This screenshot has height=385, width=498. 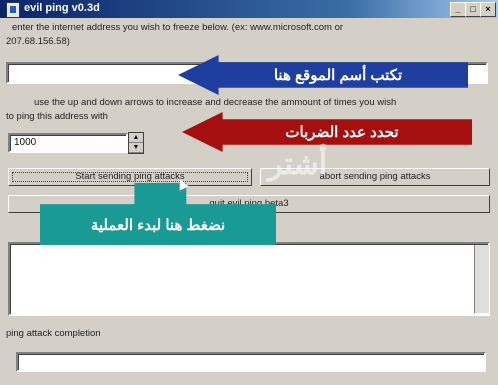 I want to click on annotation-count-arrow: تحدد عدد الضربات, so click(x=327, y=132).